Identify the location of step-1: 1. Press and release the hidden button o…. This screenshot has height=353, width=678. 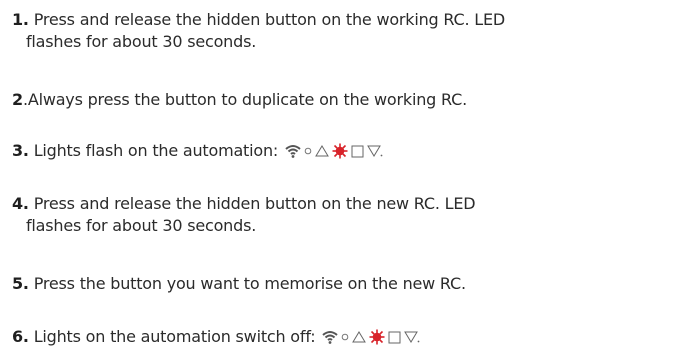
(342, 31).